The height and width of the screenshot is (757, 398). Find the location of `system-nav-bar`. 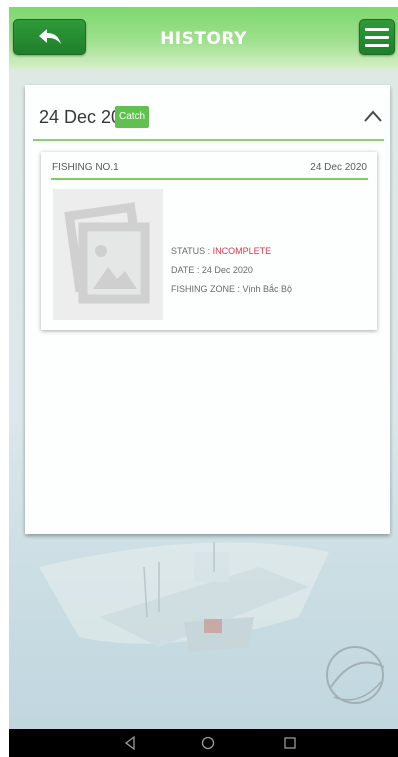

system-nav-bar is located at coordinates (203, 743).